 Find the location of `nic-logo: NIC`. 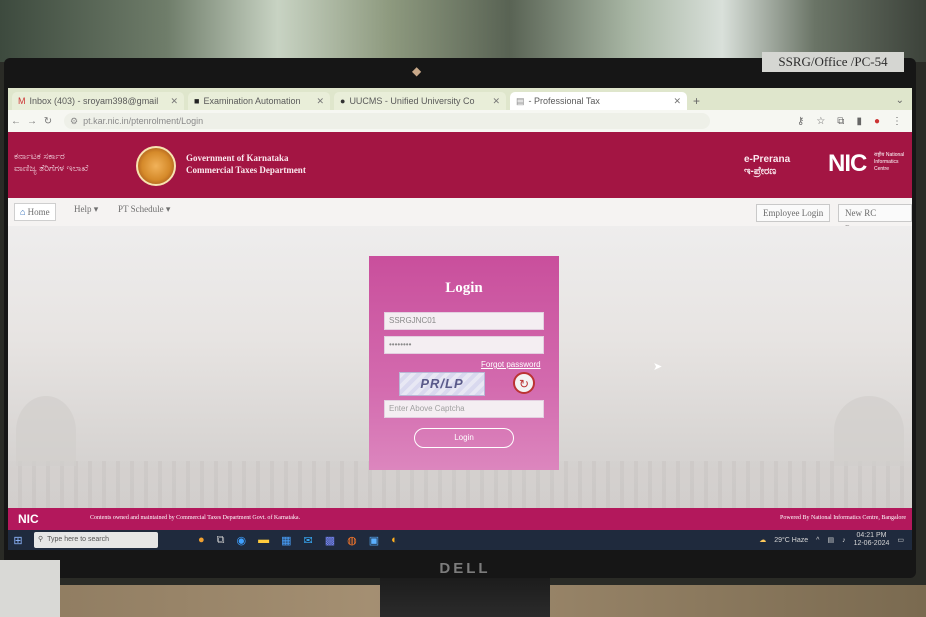

nic-logo: NIC is located at coordinates (847, 163).